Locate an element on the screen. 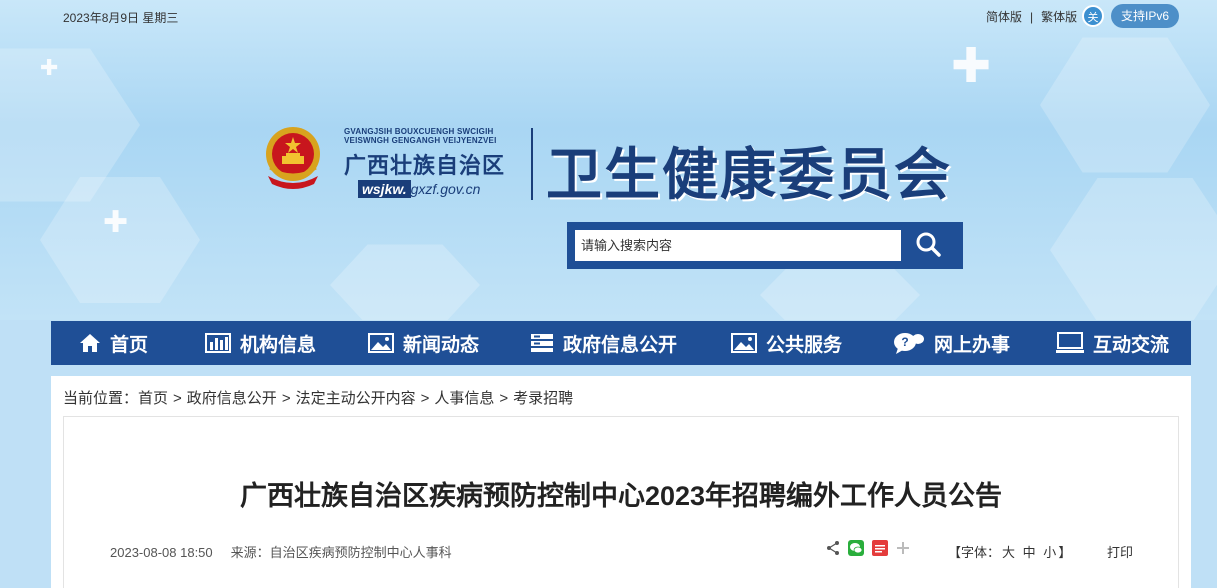  breadcrumb-legal-content: 法定主动公开内容 is located at coordinates (356, 398).